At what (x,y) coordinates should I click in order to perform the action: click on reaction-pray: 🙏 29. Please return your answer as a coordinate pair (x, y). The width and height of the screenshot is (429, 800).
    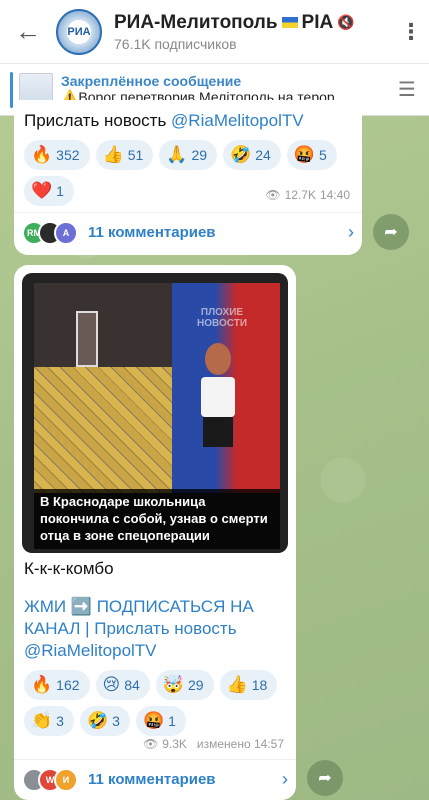
    Looking at the image, I should click on (188, 155).